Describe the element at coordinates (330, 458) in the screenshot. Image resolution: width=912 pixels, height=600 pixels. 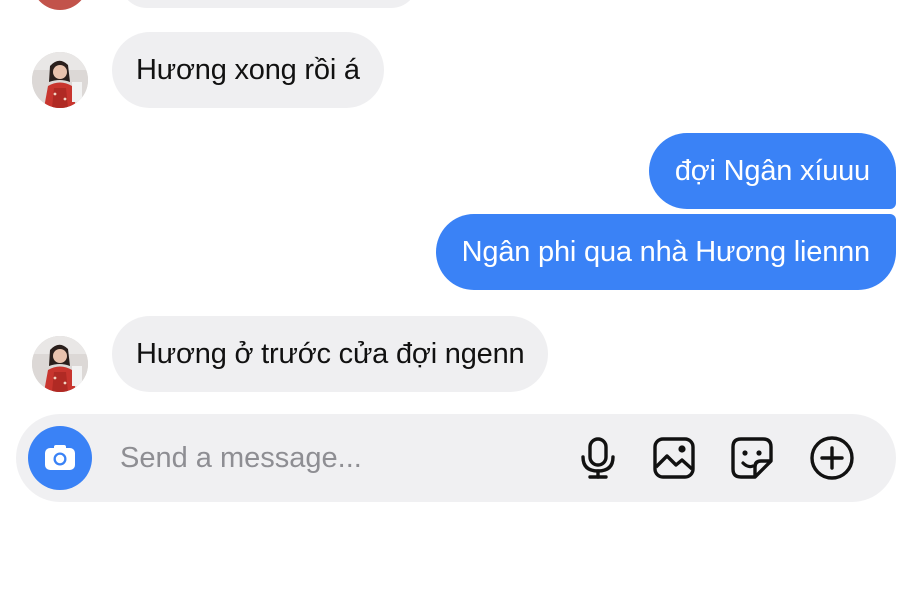
I see `message-input` at that location.